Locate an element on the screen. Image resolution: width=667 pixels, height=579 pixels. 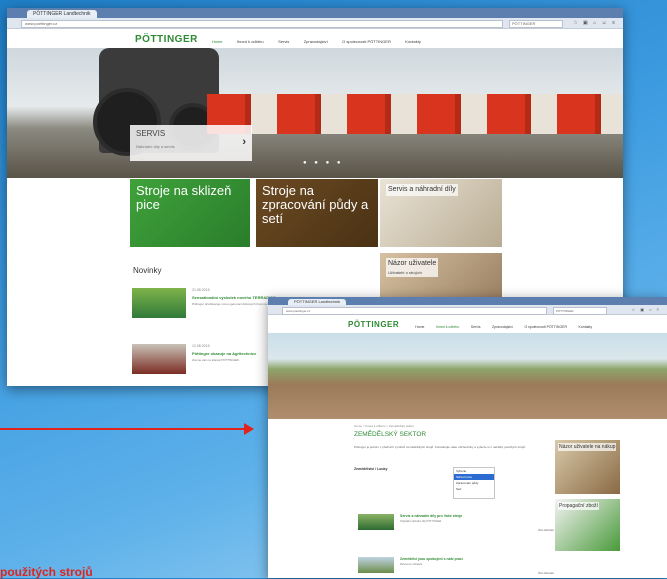
carousel-dots: ● ● ● ● is located at coordinates (323, 163).